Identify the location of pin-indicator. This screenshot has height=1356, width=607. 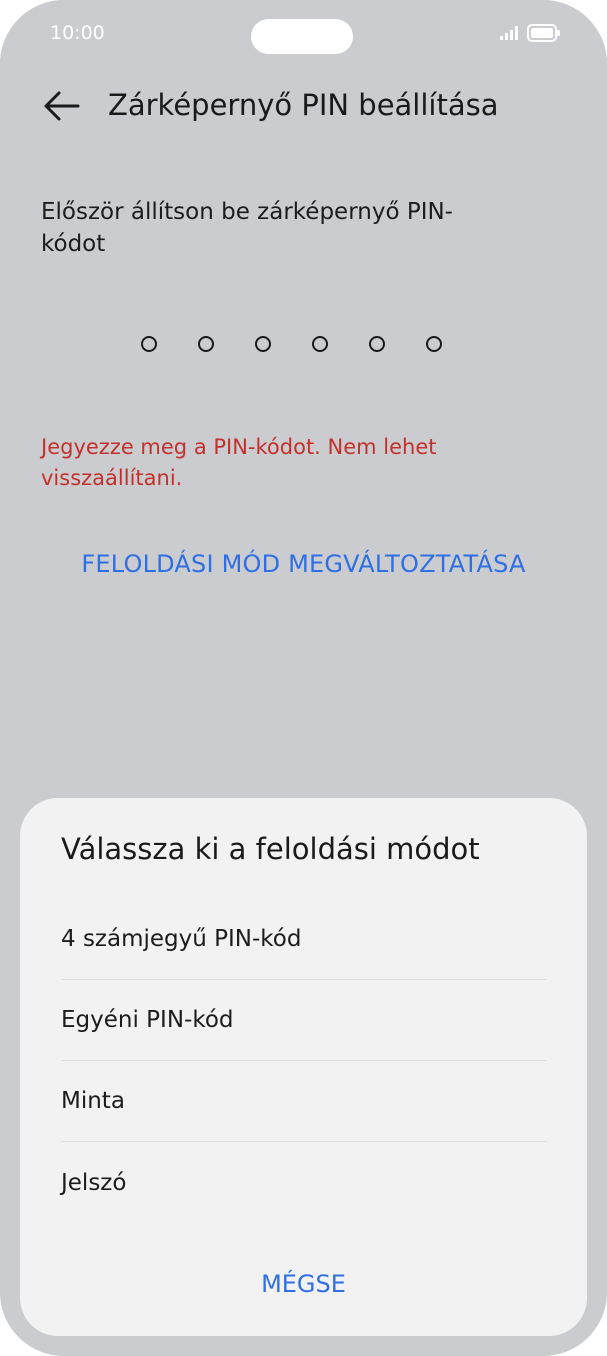
(291, 344).